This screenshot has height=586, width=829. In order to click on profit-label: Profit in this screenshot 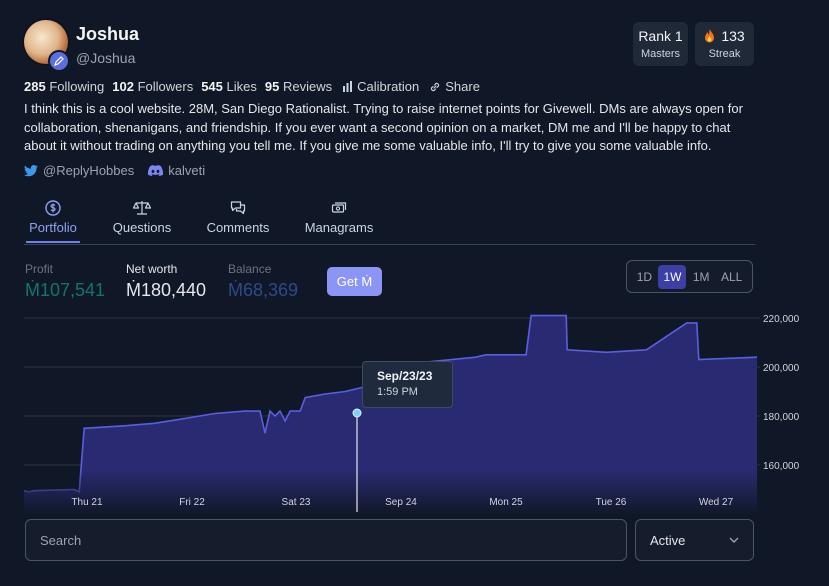, I will do `click(39, 269)`.